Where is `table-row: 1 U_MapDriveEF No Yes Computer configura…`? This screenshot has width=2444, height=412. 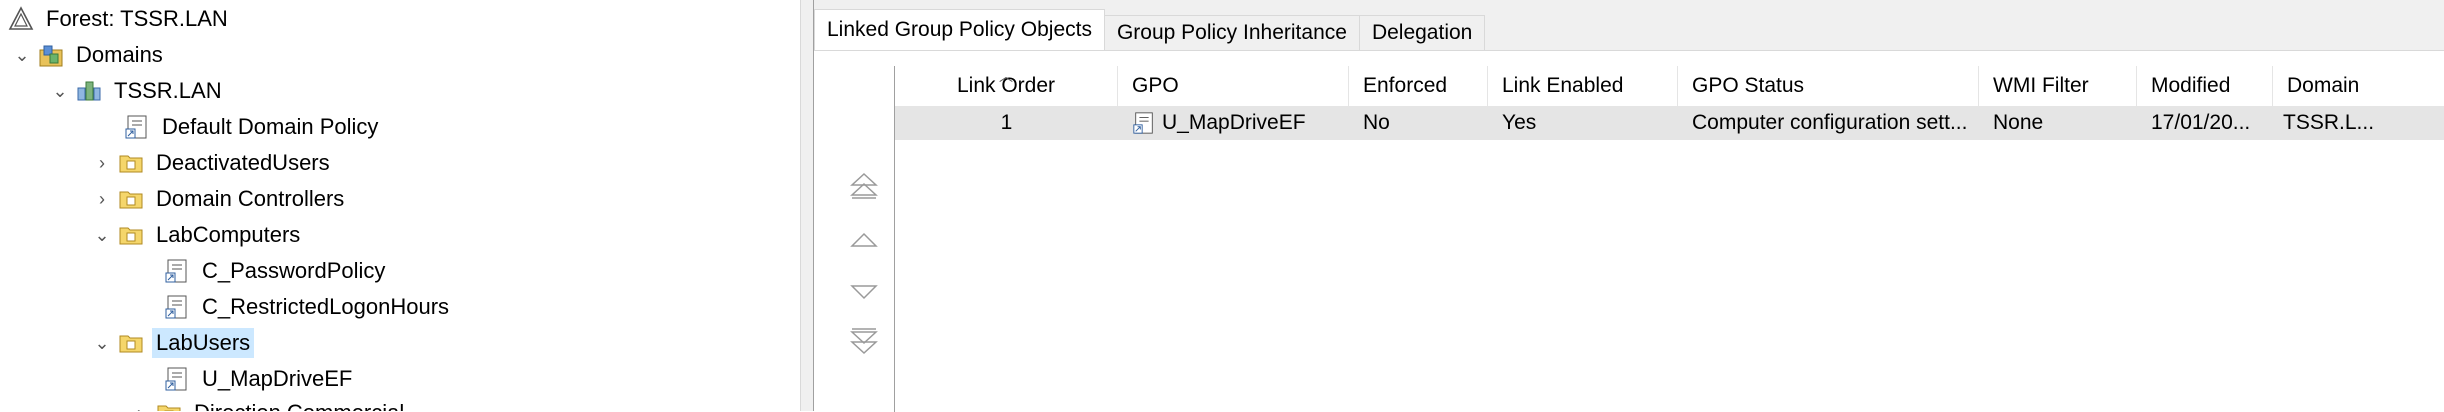
table-row: 1 U_MapDriveEF No Yes Computer configura… is located at coordinates (1669, 123).